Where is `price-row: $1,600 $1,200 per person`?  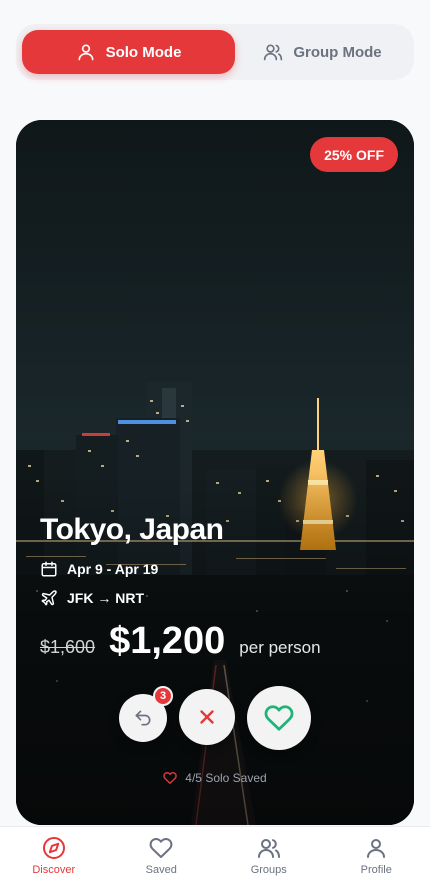 price-row: $1,600 $1,200 per person is located at coordinates (180, 645).